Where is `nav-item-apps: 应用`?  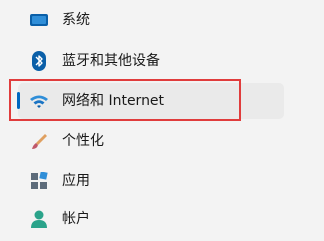 nav-item-apps: 应用 is located at coordinates (151, 181).